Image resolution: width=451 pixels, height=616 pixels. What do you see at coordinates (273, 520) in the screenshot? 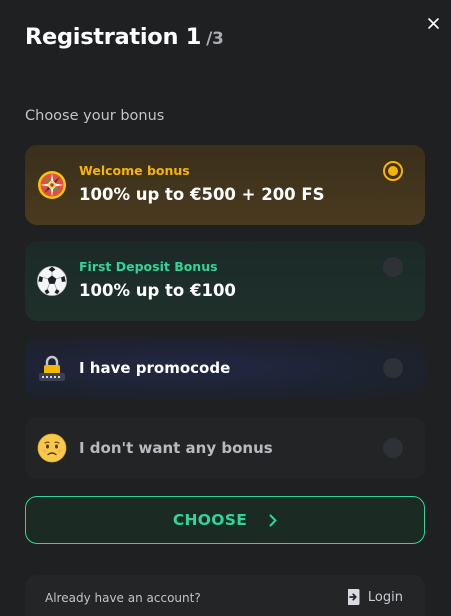
I see `chevron-right-icon` at bounding box center [273, 520].